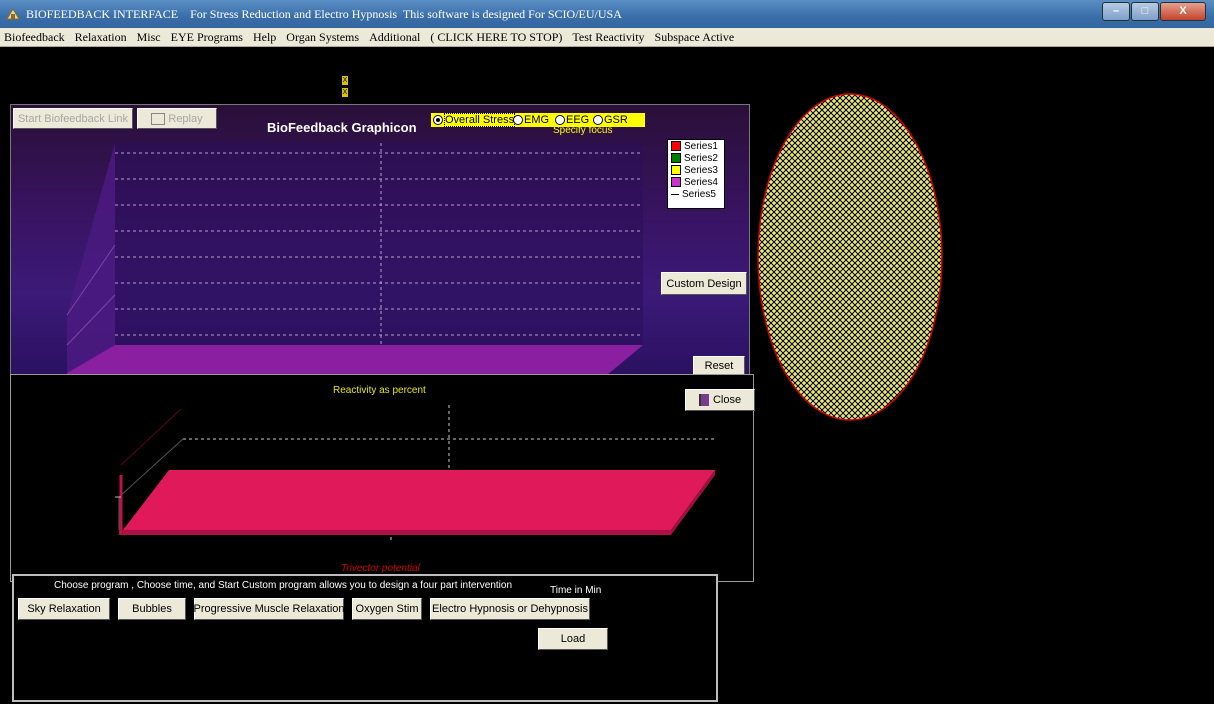 Image resolution: width=1214 pixels, height=704 pixels. I want to click on legend-label: Series2, so click(701, 158).